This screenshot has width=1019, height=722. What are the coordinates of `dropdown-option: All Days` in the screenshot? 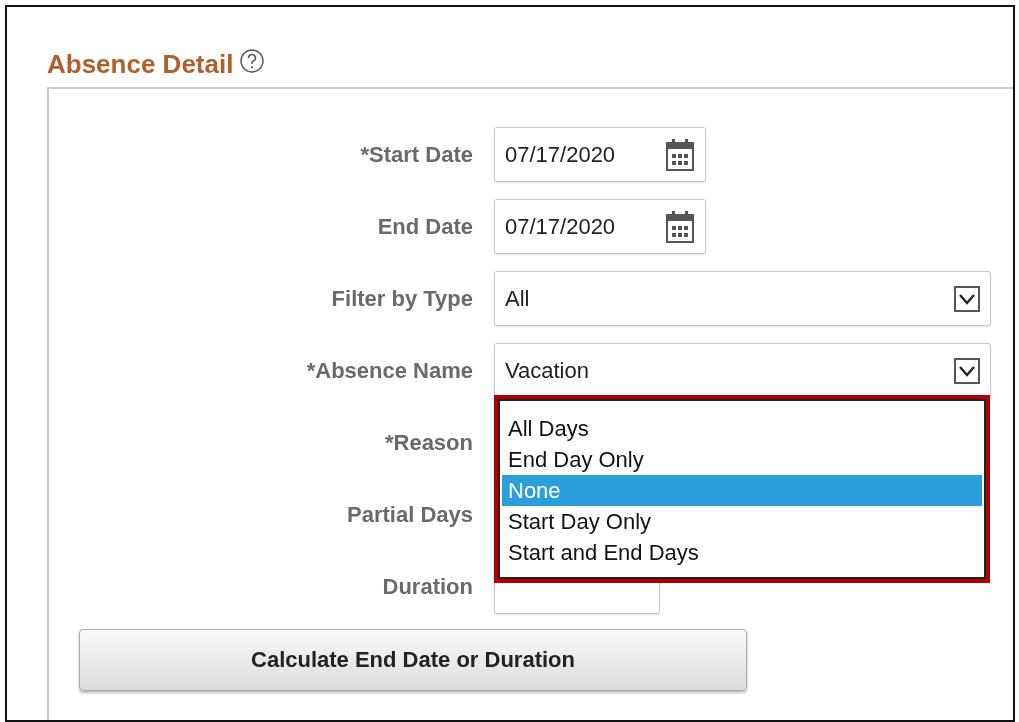 It's located at (742, 428).